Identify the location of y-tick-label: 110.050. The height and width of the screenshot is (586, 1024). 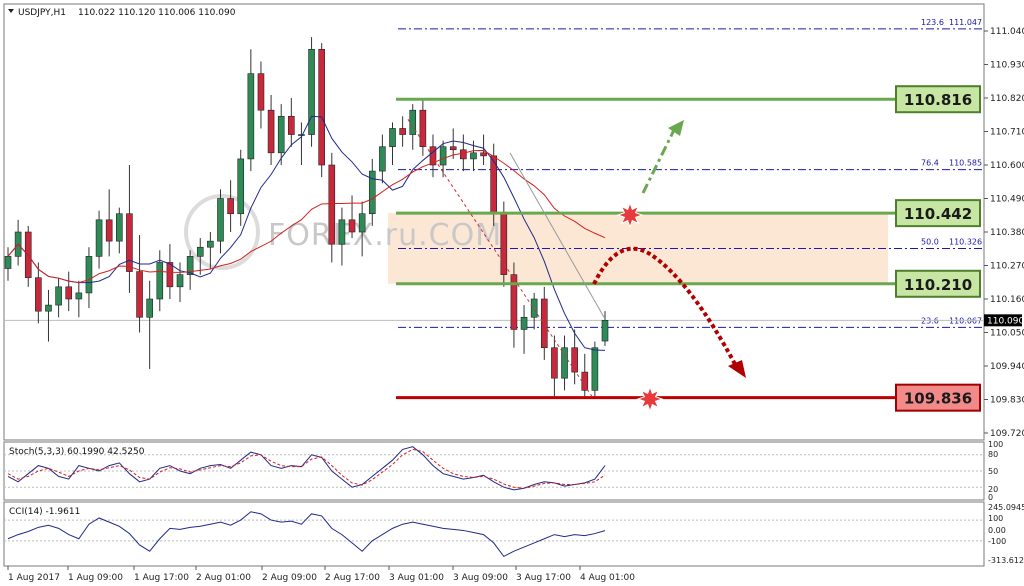
(1007, 334).